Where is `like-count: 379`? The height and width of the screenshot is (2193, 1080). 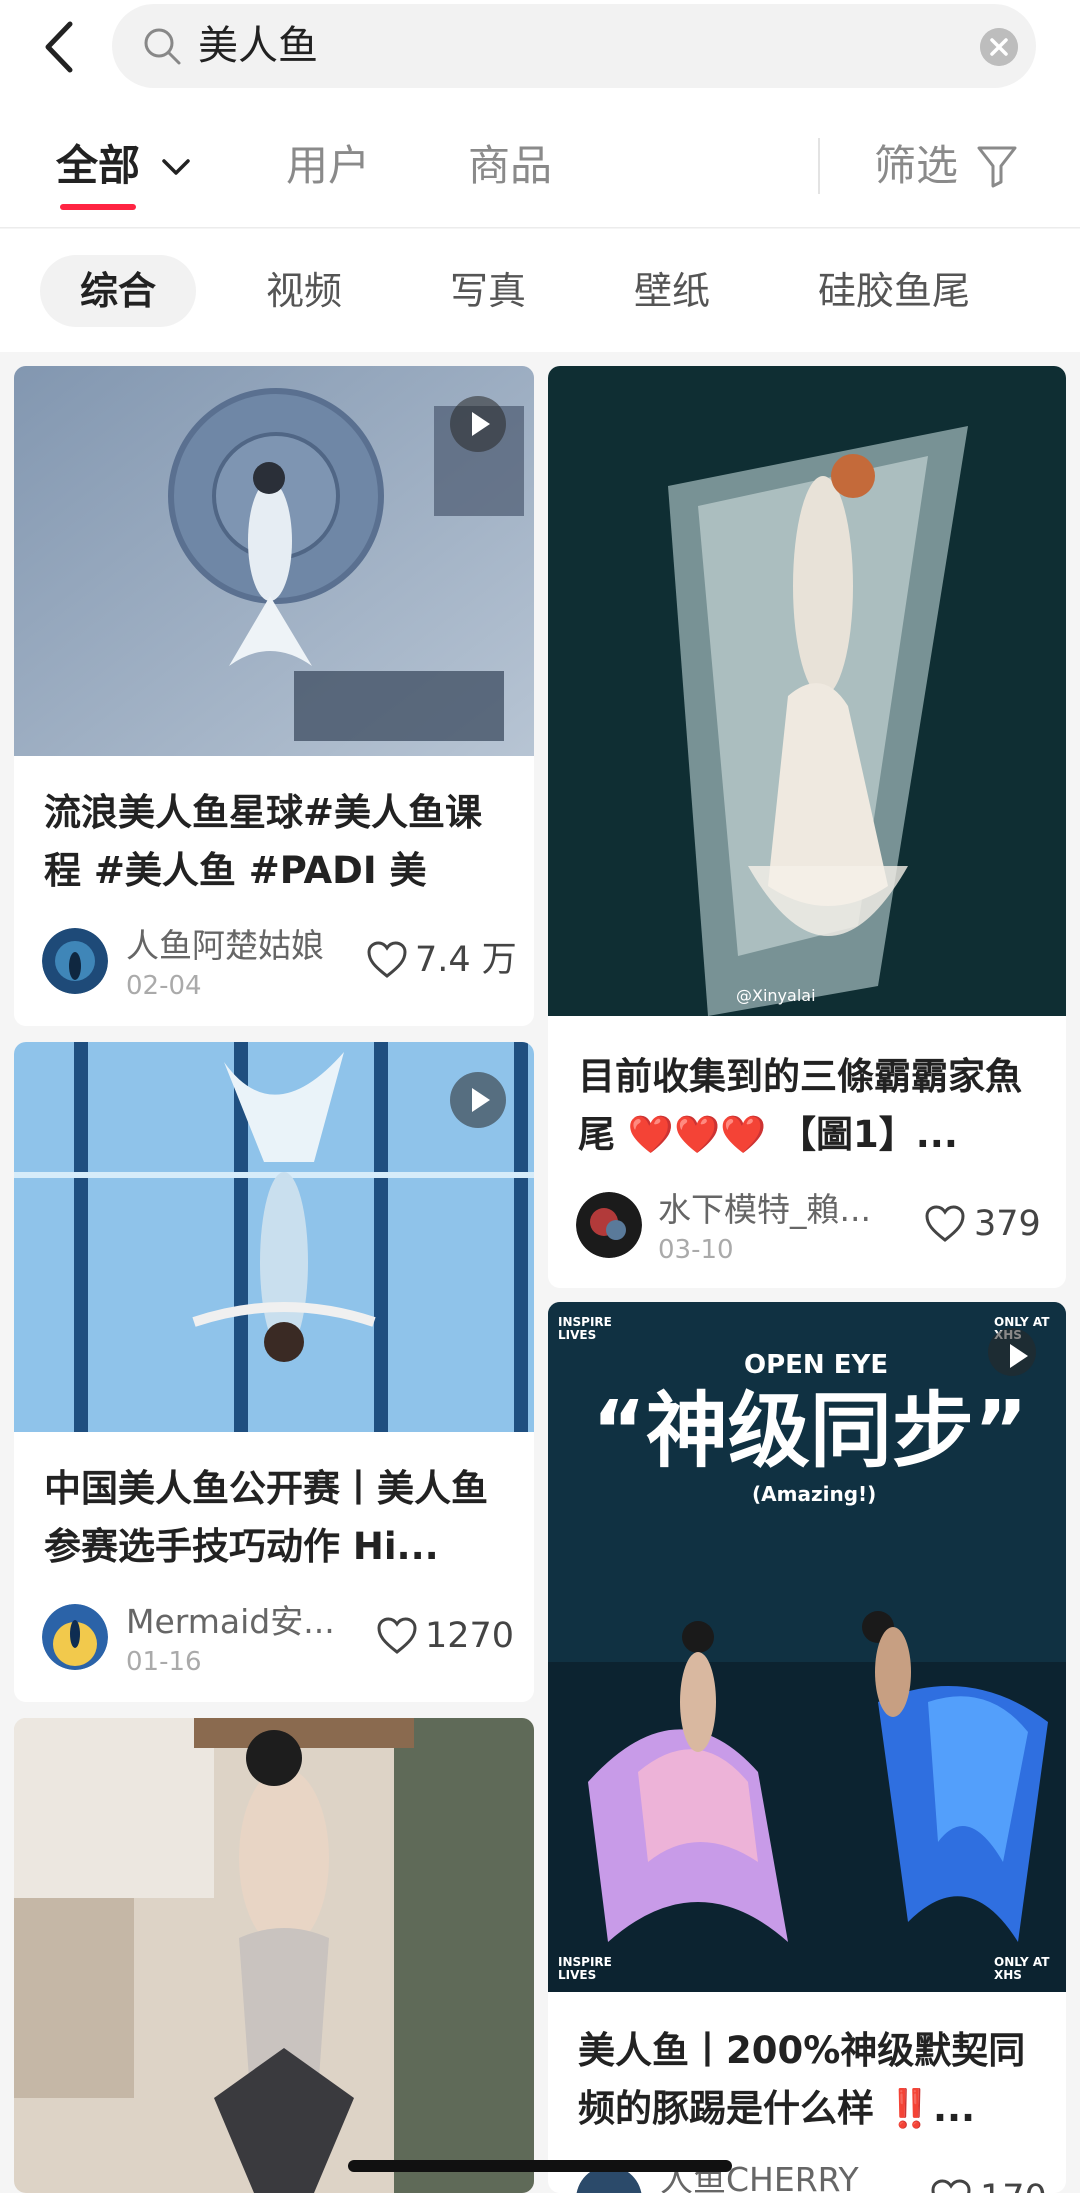
like-count: 379 is located at coordinates (1007, 1224).